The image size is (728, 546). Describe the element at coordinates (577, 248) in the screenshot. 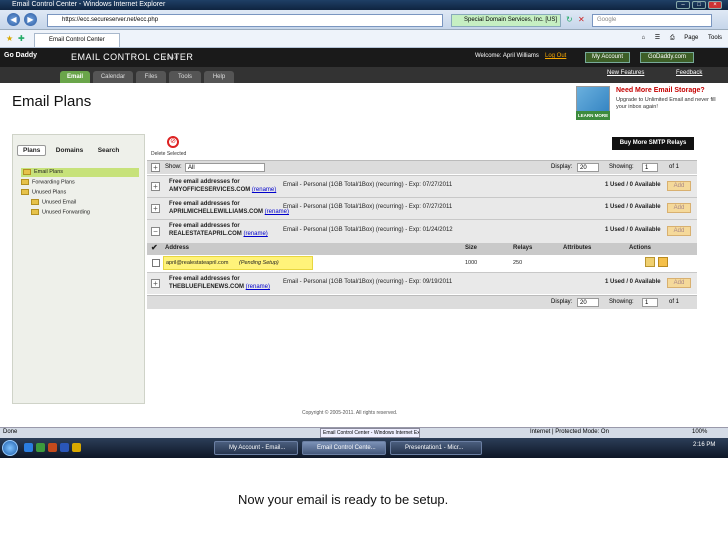

I see `col-attributes: Attributes` at that location.